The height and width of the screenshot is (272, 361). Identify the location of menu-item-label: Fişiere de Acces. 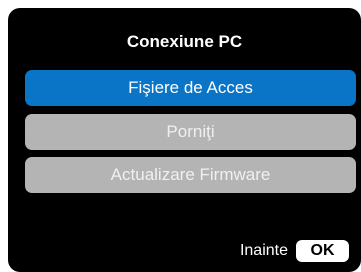
(190, 87).